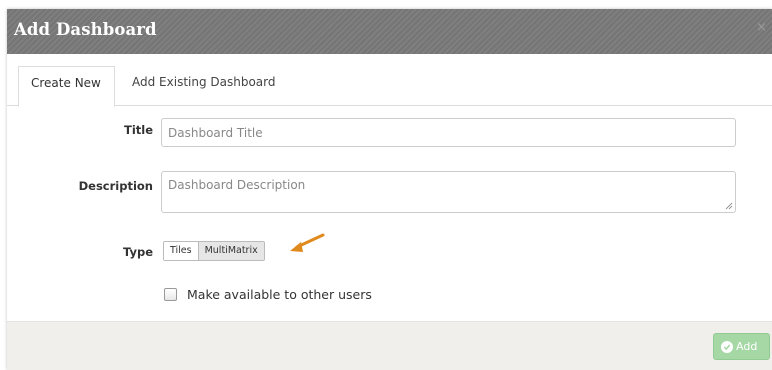  Describe the element at coordinates (389, 86) in the screenshot. I see `tab-bar: Create New Add Existing Dashboard` at that location.